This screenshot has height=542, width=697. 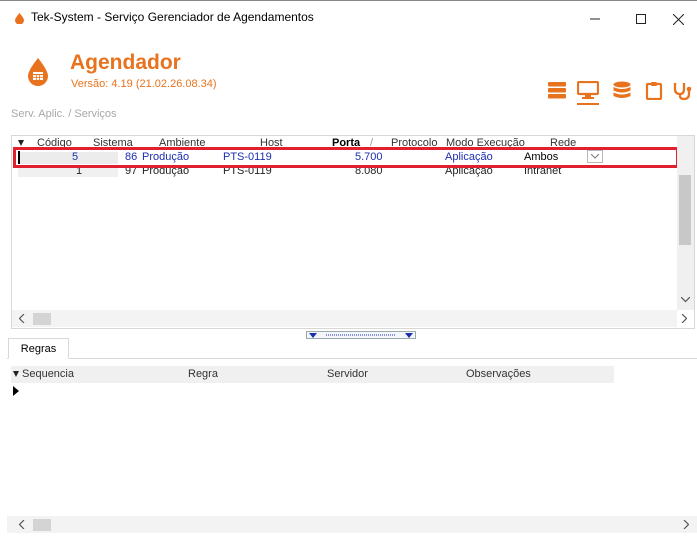 I want to click on server-button, so click(x=557, y=90).